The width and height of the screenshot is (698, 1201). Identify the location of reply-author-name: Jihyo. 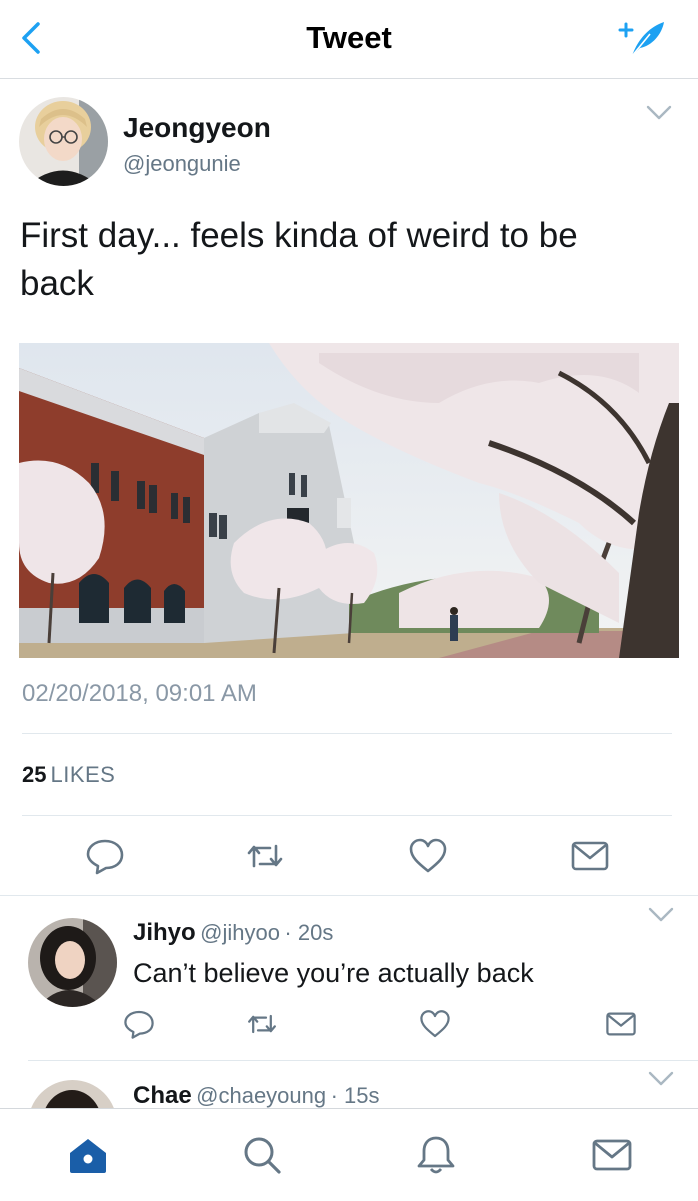
(164, 932).